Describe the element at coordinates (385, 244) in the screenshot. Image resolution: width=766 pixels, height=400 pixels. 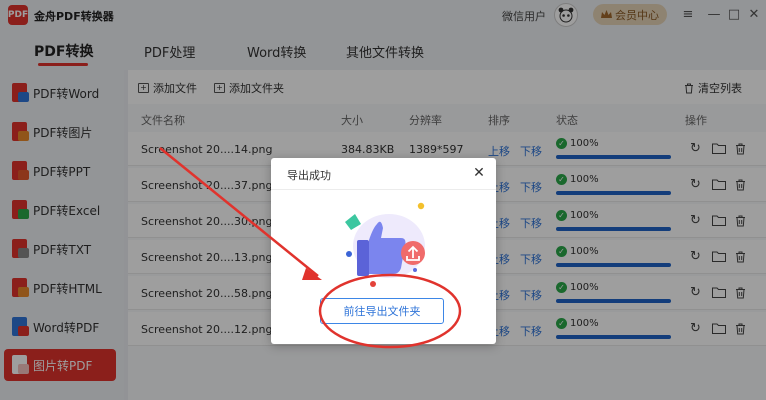
I see `thumbs-up-export-illustration` at that location.